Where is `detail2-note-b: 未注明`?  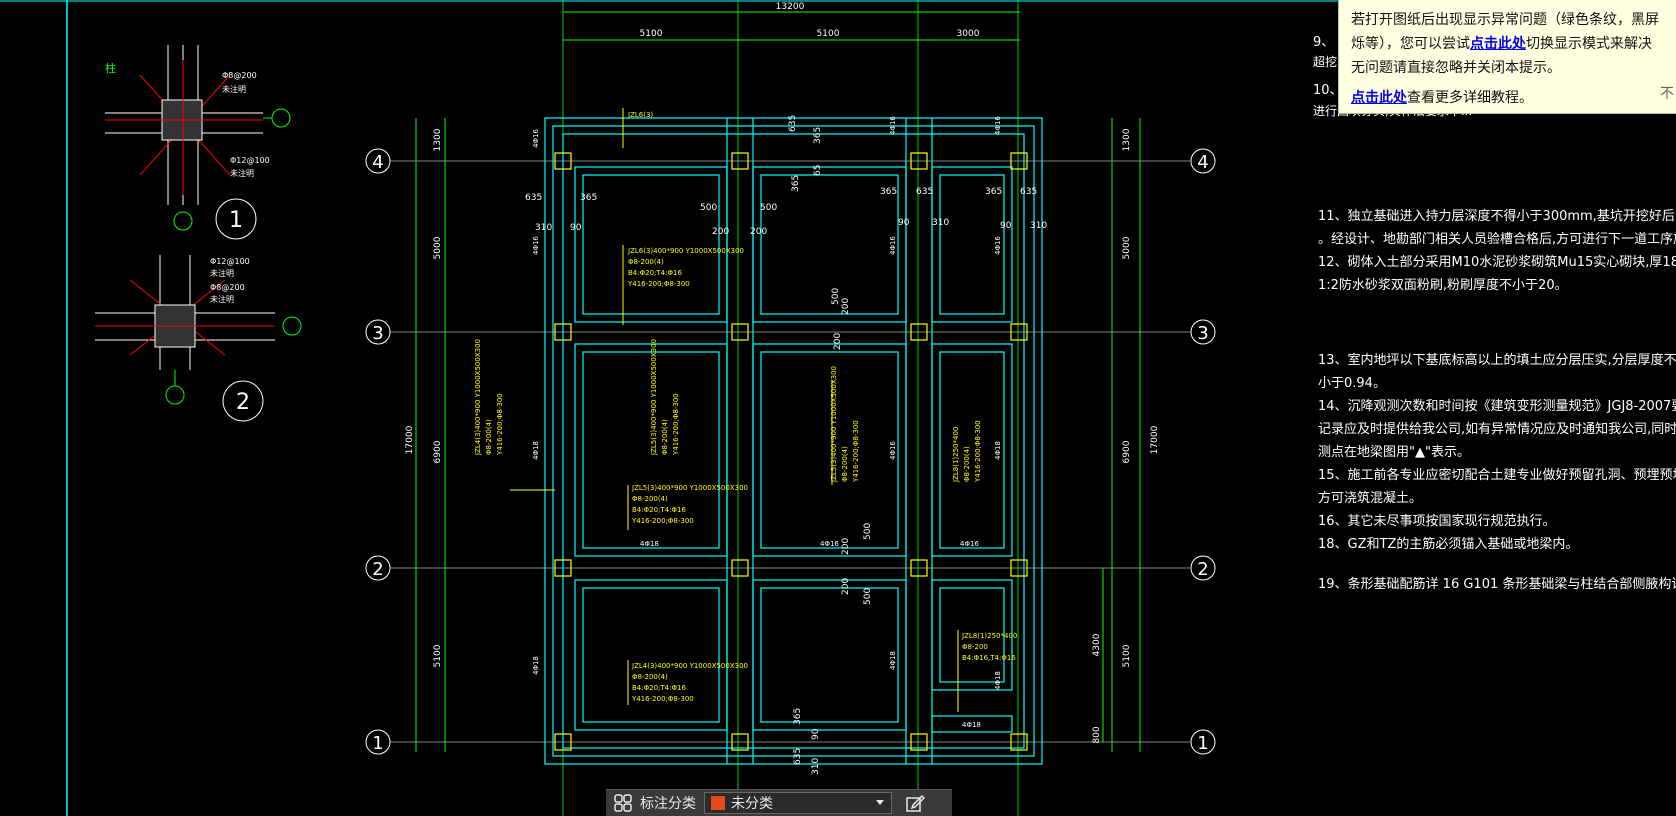 detail2-note-b: 未注明 is located at coordinates (222, 273).